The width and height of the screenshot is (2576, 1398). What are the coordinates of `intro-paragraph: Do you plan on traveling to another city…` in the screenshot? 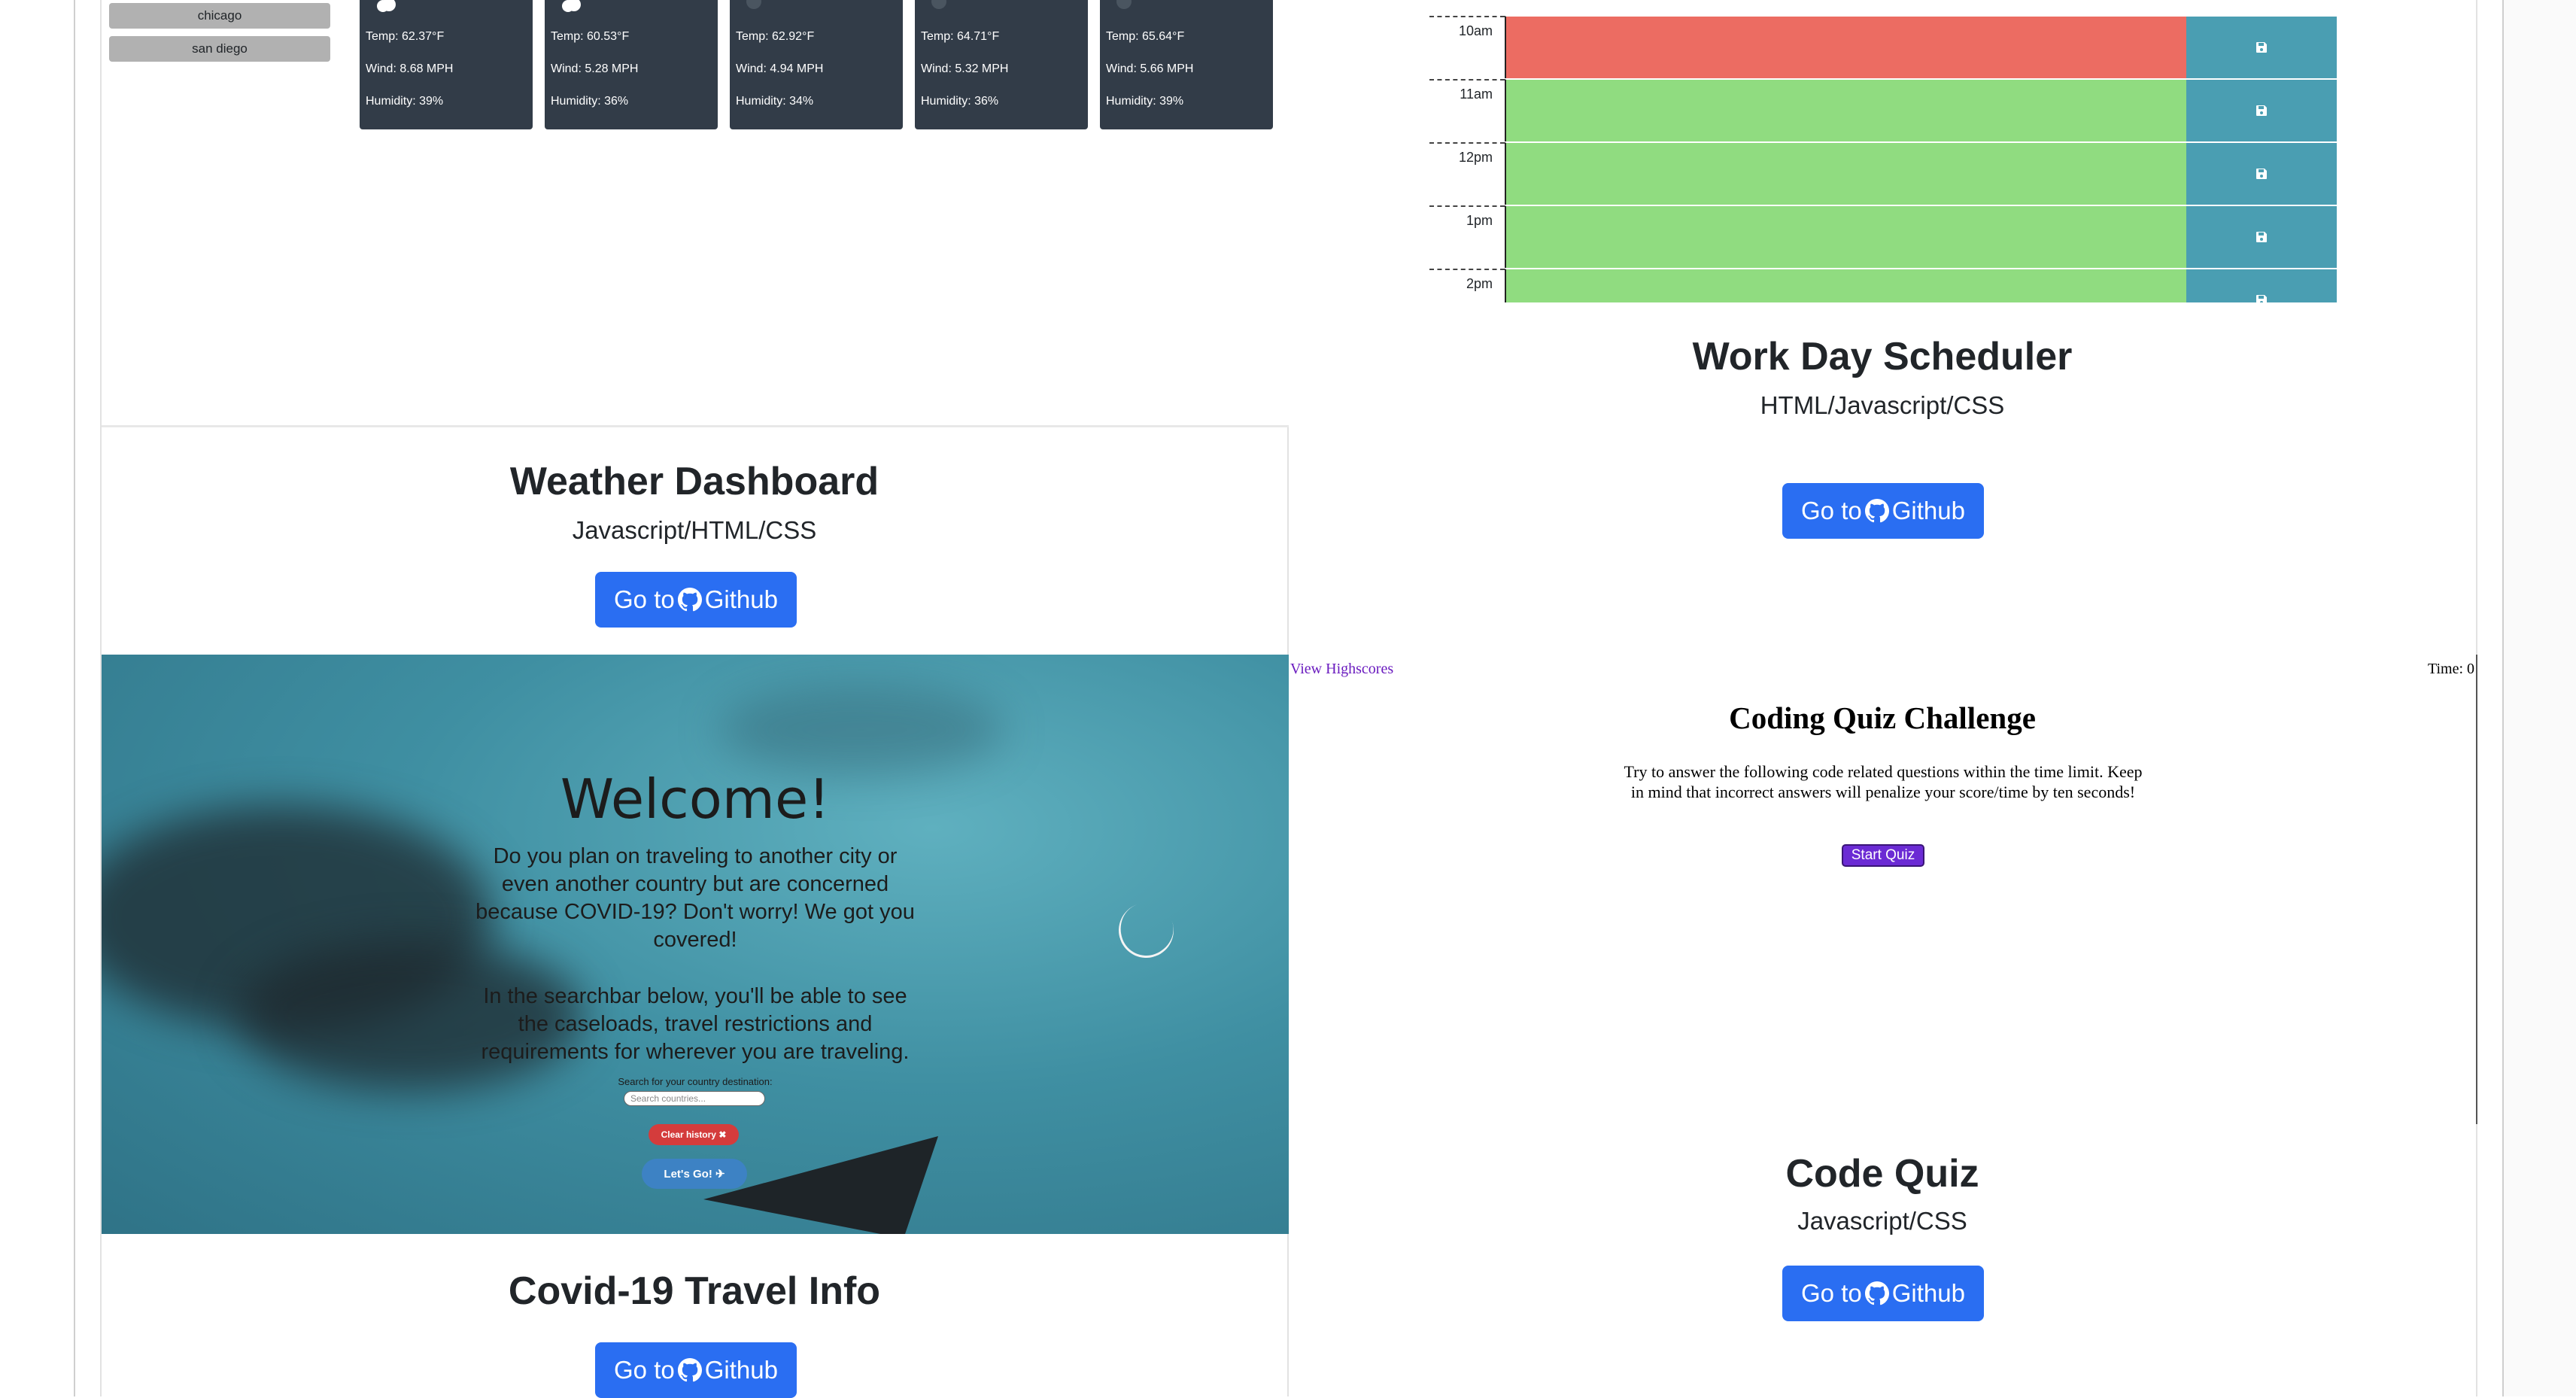 It's located at (695, 898).